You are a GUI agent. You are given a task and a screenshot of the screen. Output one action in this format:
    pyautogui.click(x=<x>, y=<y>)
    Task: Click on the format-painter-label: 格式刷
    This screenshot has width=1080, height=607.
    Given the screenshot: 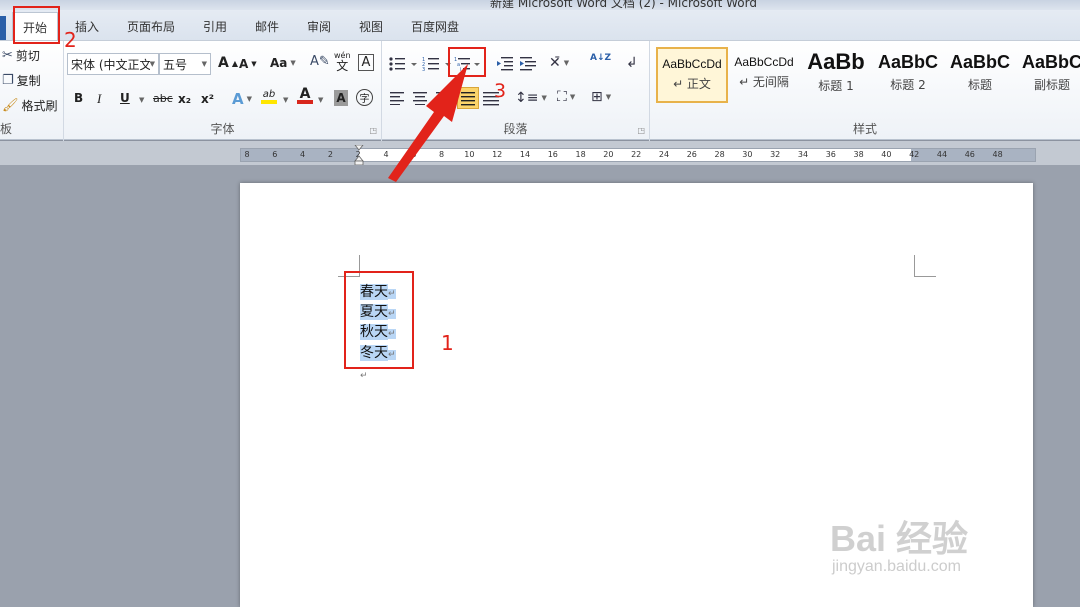 What is the action you would take?
    pyautogui.click(x=39, y=106)
    